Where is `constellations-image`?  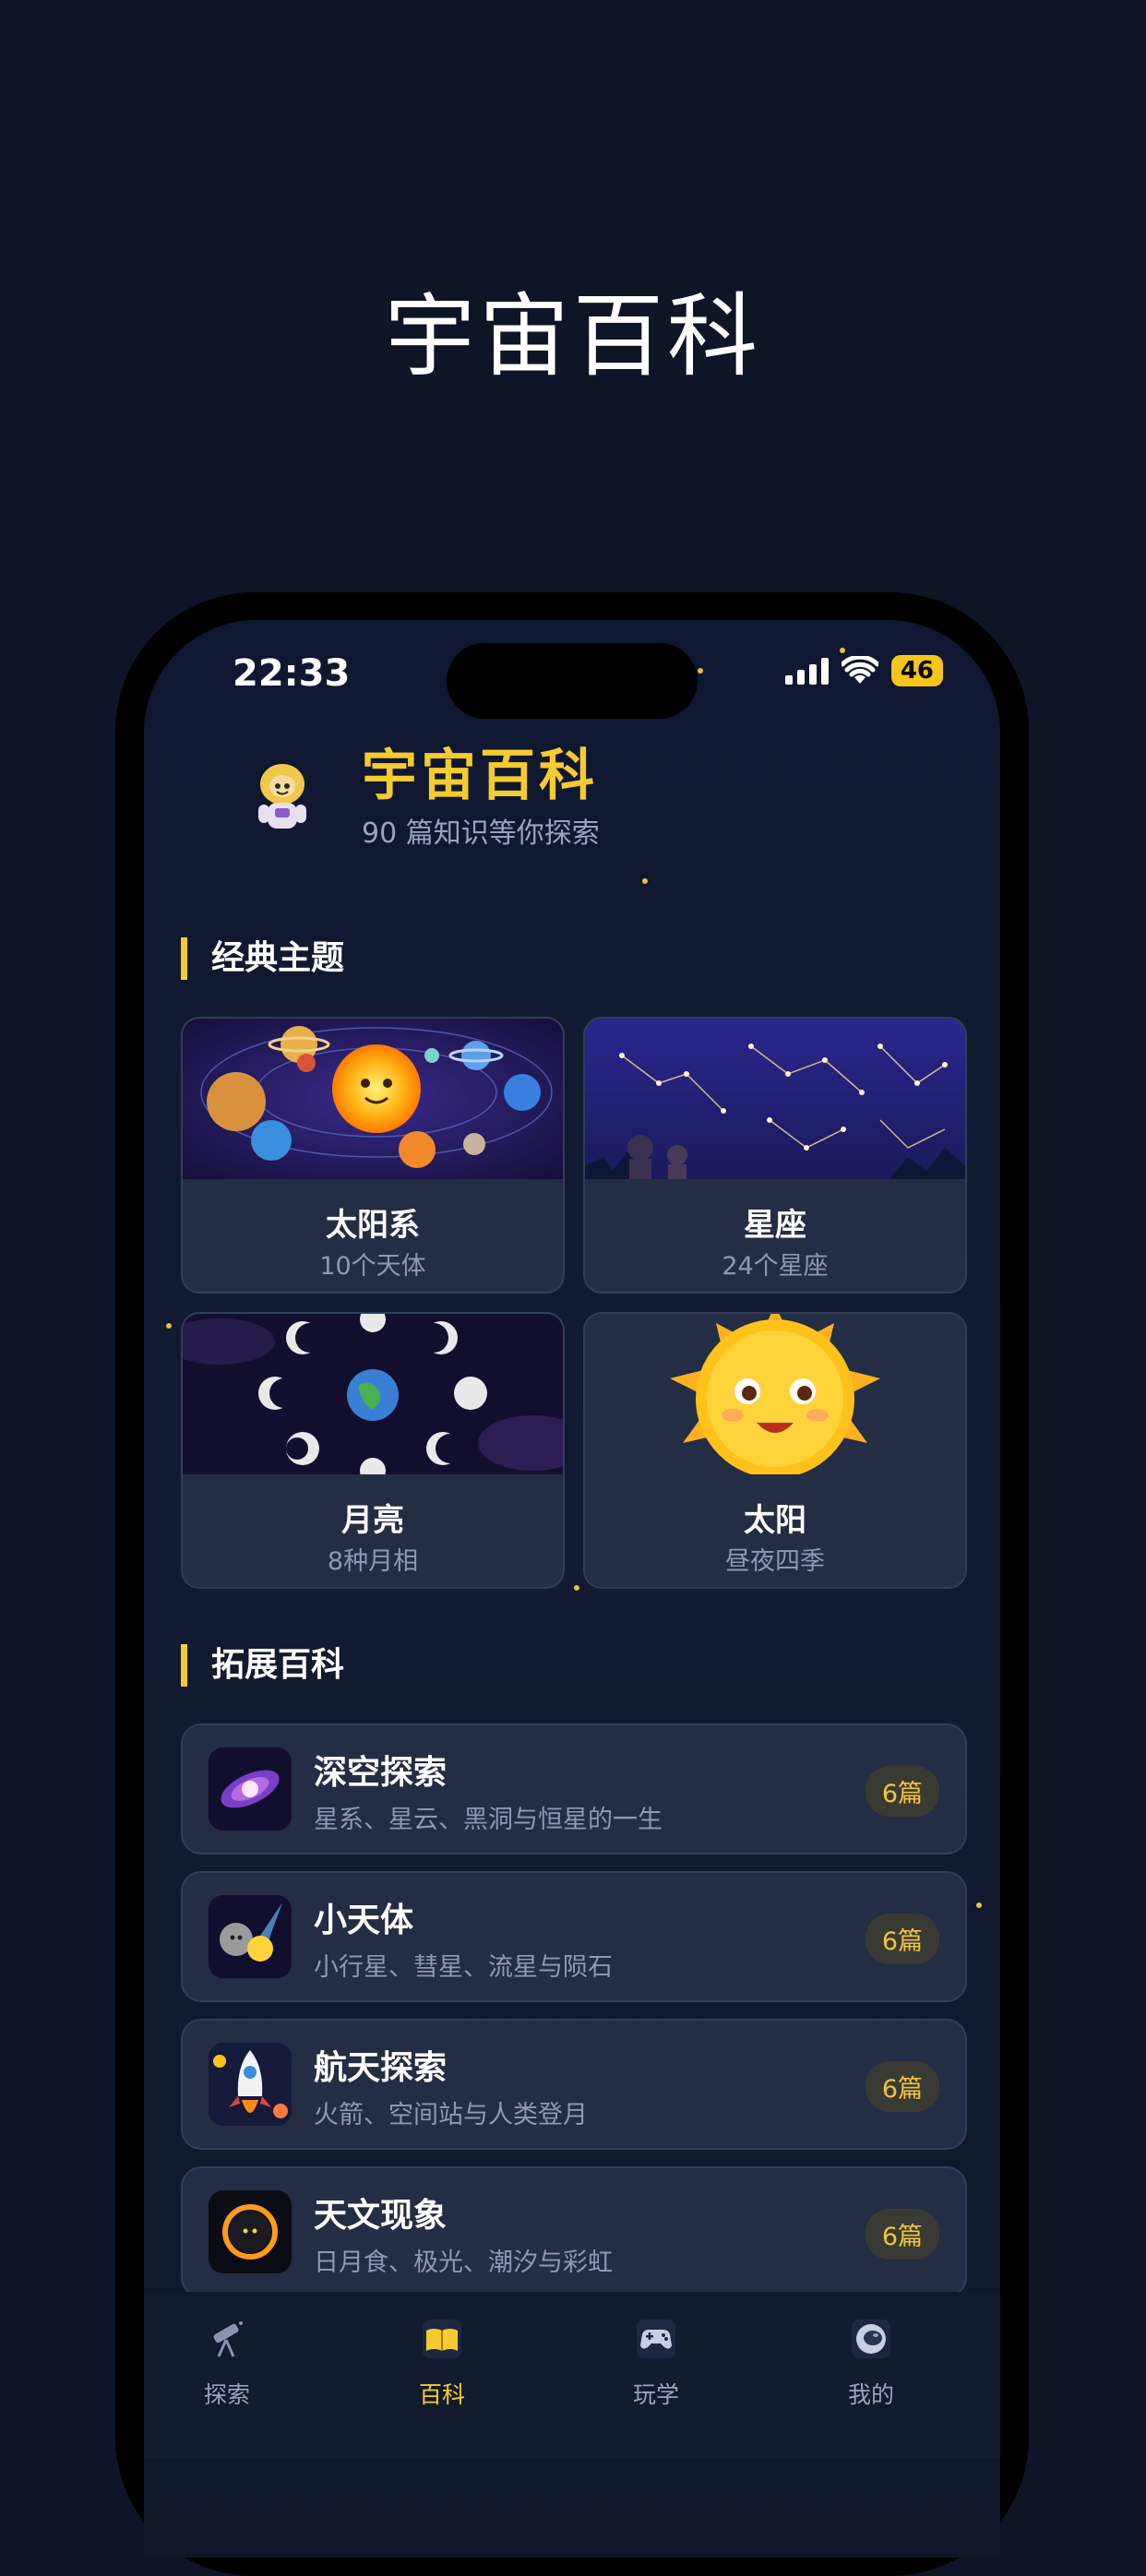
constellations-image is located at coordinates (775, 1099).